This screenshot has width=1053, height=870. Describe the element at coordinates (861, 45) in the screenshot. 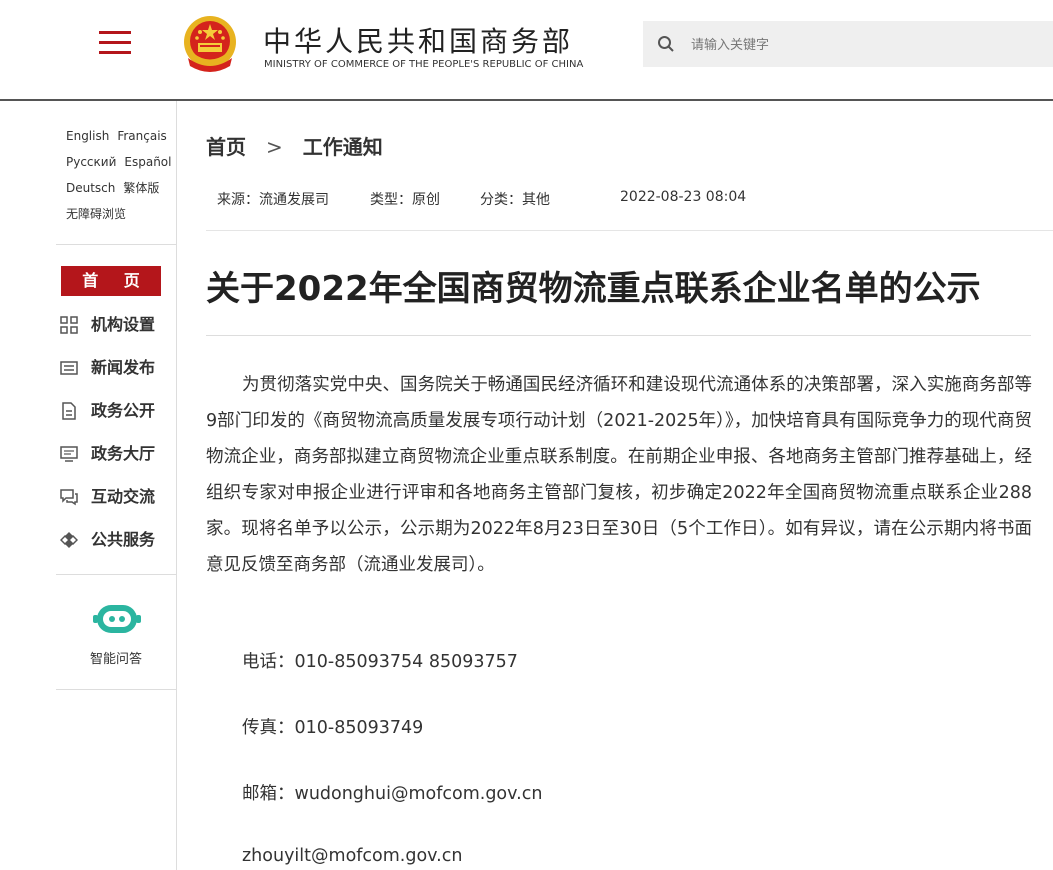

I see `search-input` at that location.